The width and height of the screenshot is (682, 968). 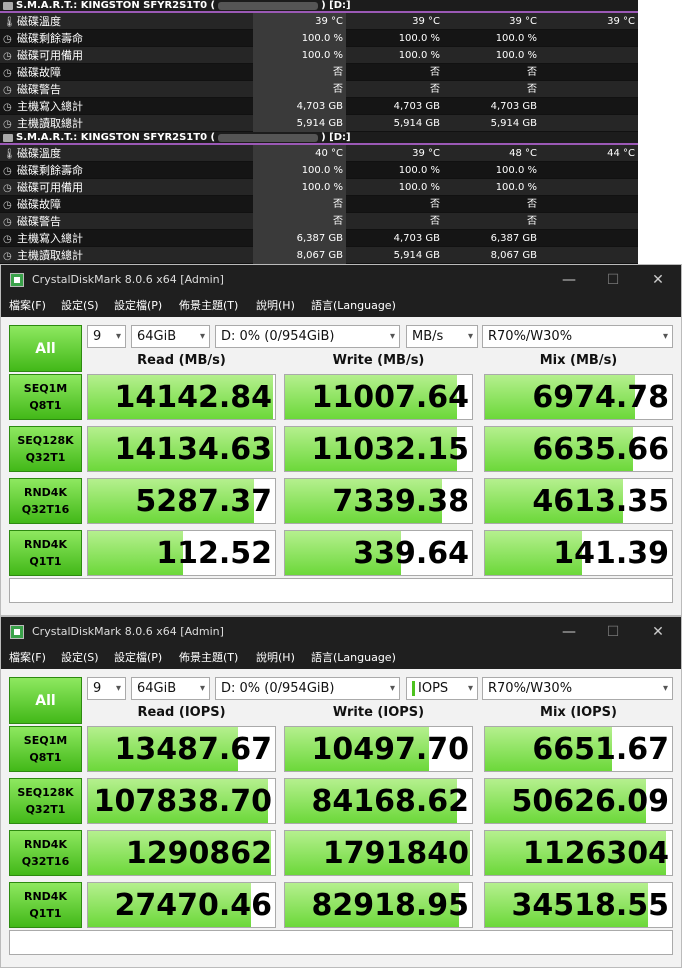 What do you see at coordinates (116, 5) in the screenshot?
I see `smart-title: S.M.A.R.T.: KINGSTON SFYR2S1T0 (` at bounding box center [116, 5].